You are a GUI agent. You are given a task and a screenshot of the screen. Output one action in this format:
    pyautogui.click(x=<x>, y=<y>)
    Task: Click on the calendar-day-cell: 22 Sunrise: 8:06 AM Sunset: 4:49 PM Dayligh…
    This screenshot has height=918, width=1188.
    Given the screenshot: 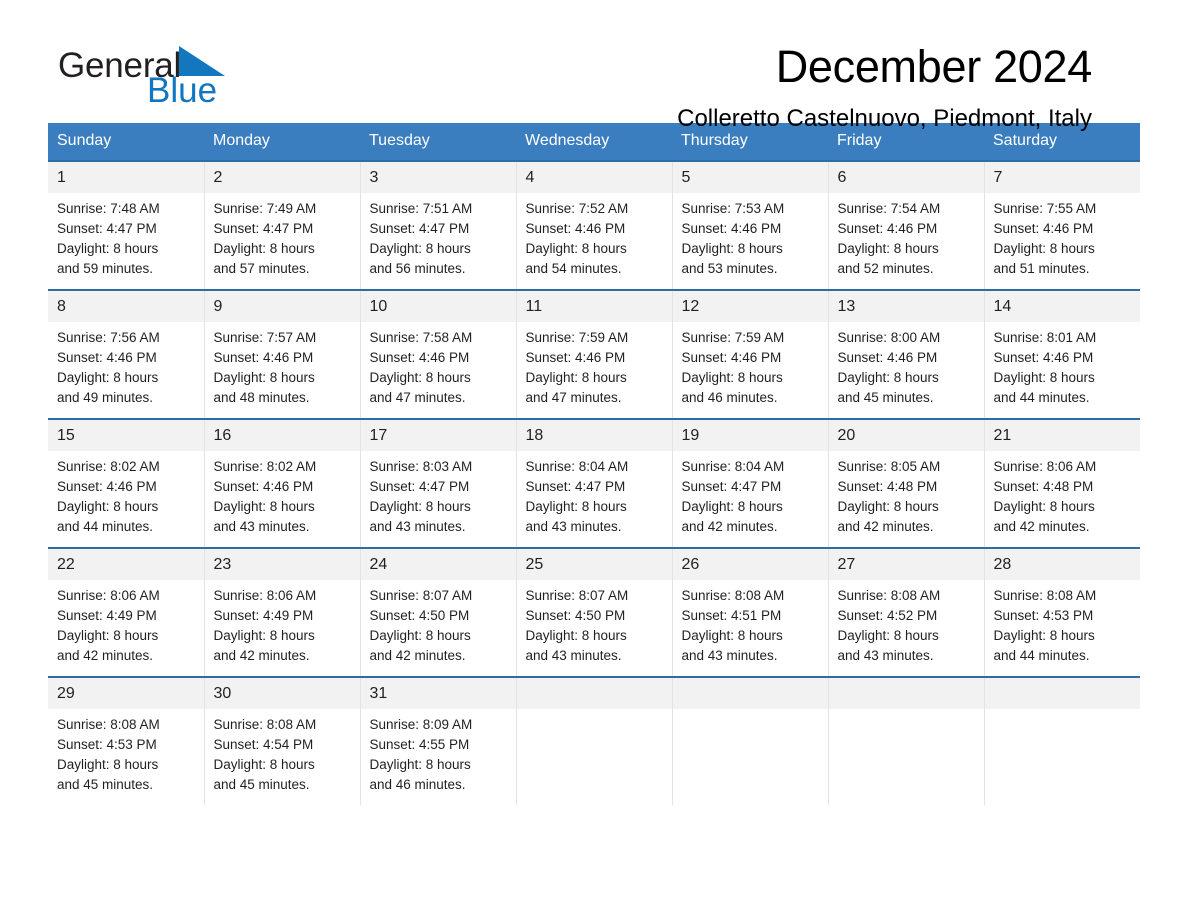 What is the action you would take?
    pyautogui.click(x=126, y=612)
    